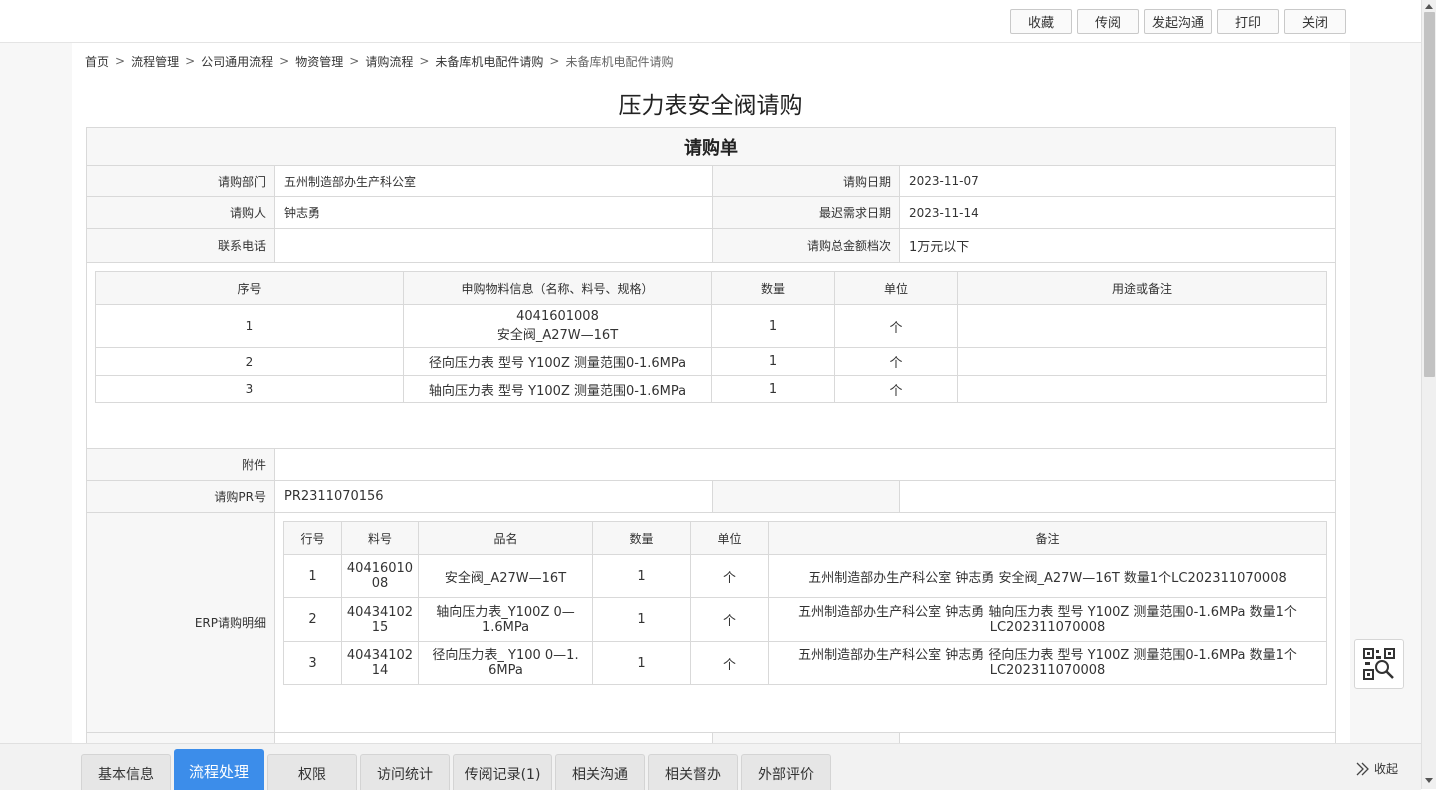  Describe the element at coordinates (896, 288) in the screenshot. I see `items-header-unit: 单位` at that location.